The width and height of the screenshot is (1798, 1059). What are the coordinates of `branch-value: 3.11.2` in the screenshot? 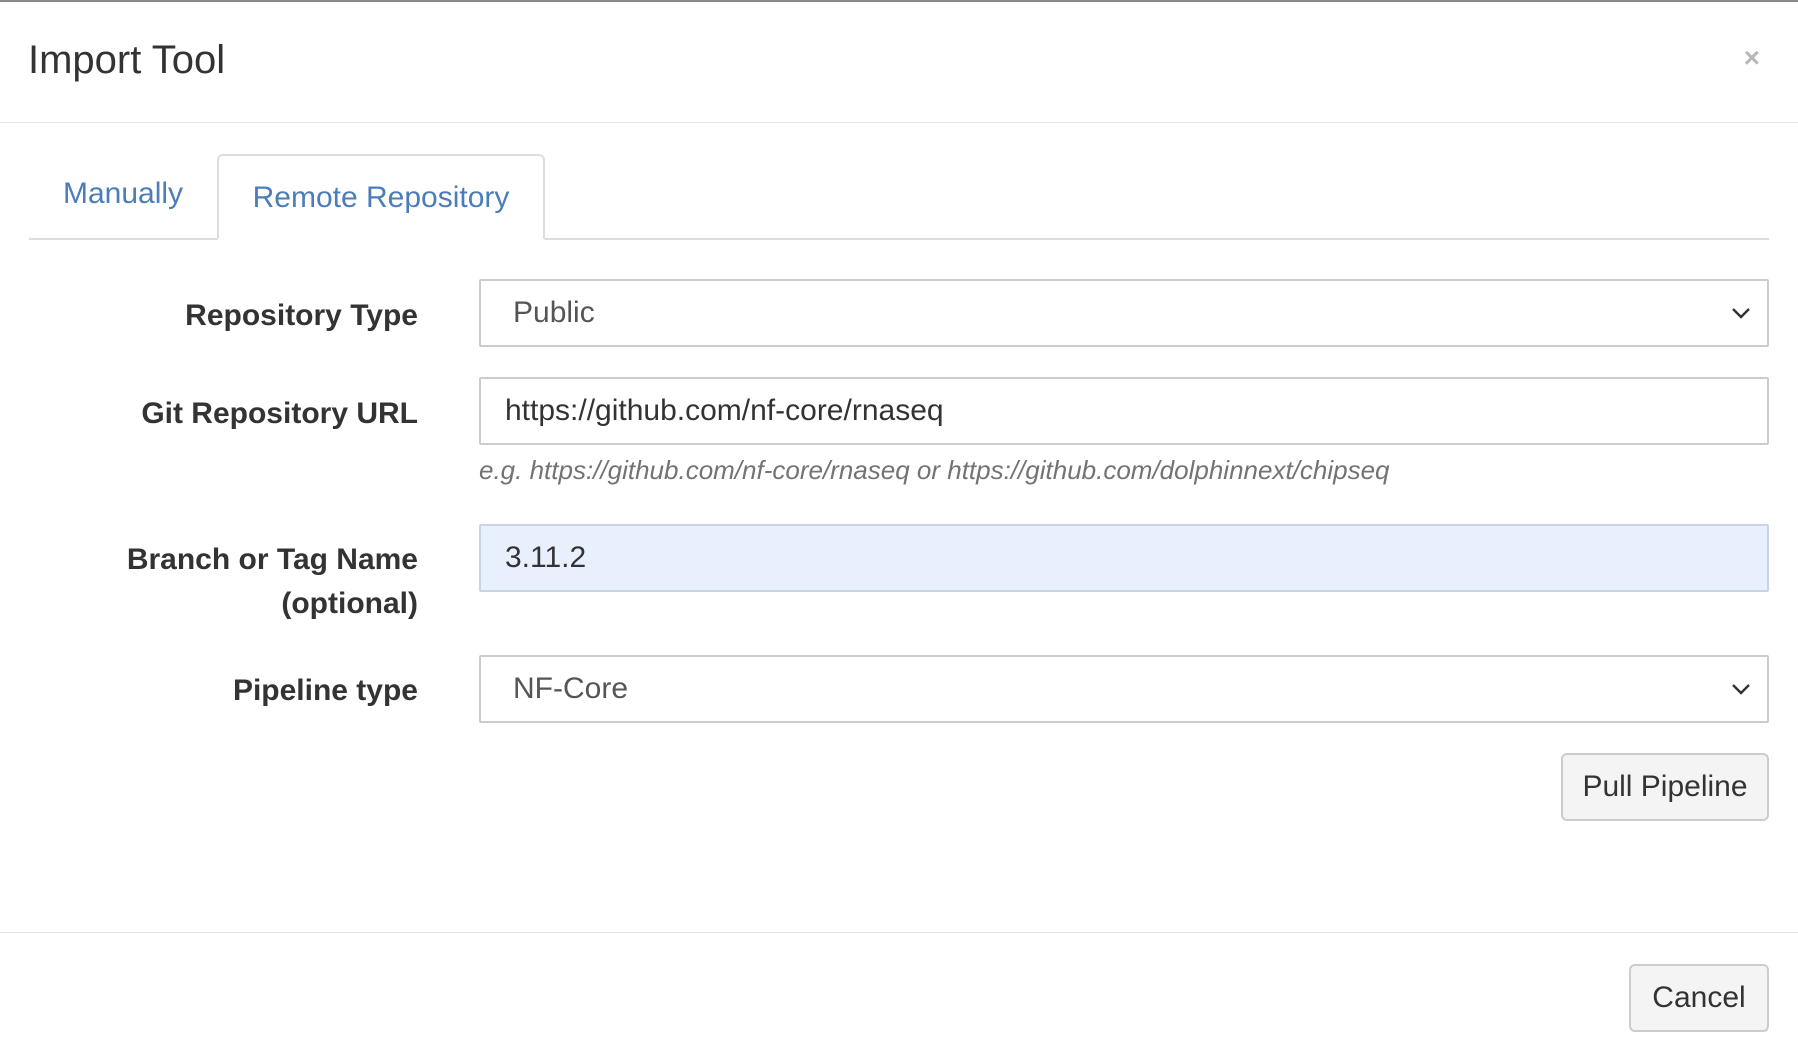 It's located at (546, 557).